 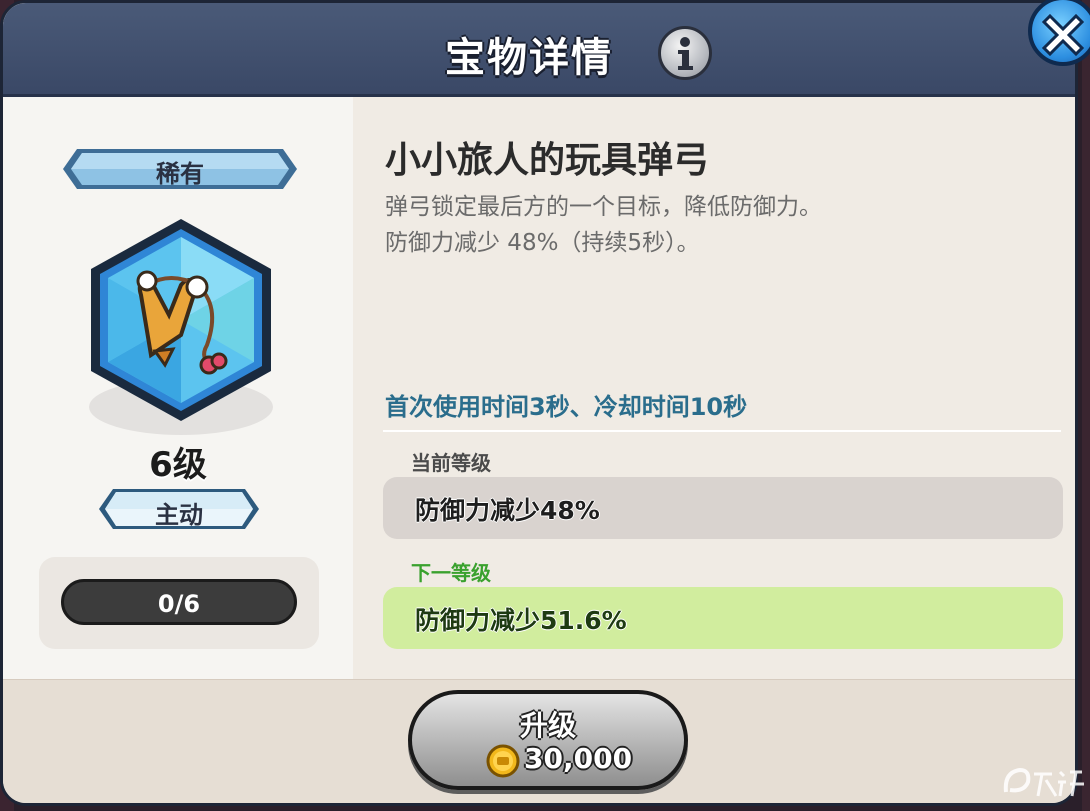 I want to click on upgrade-cost: 30,000, so click(x=578, y=758).